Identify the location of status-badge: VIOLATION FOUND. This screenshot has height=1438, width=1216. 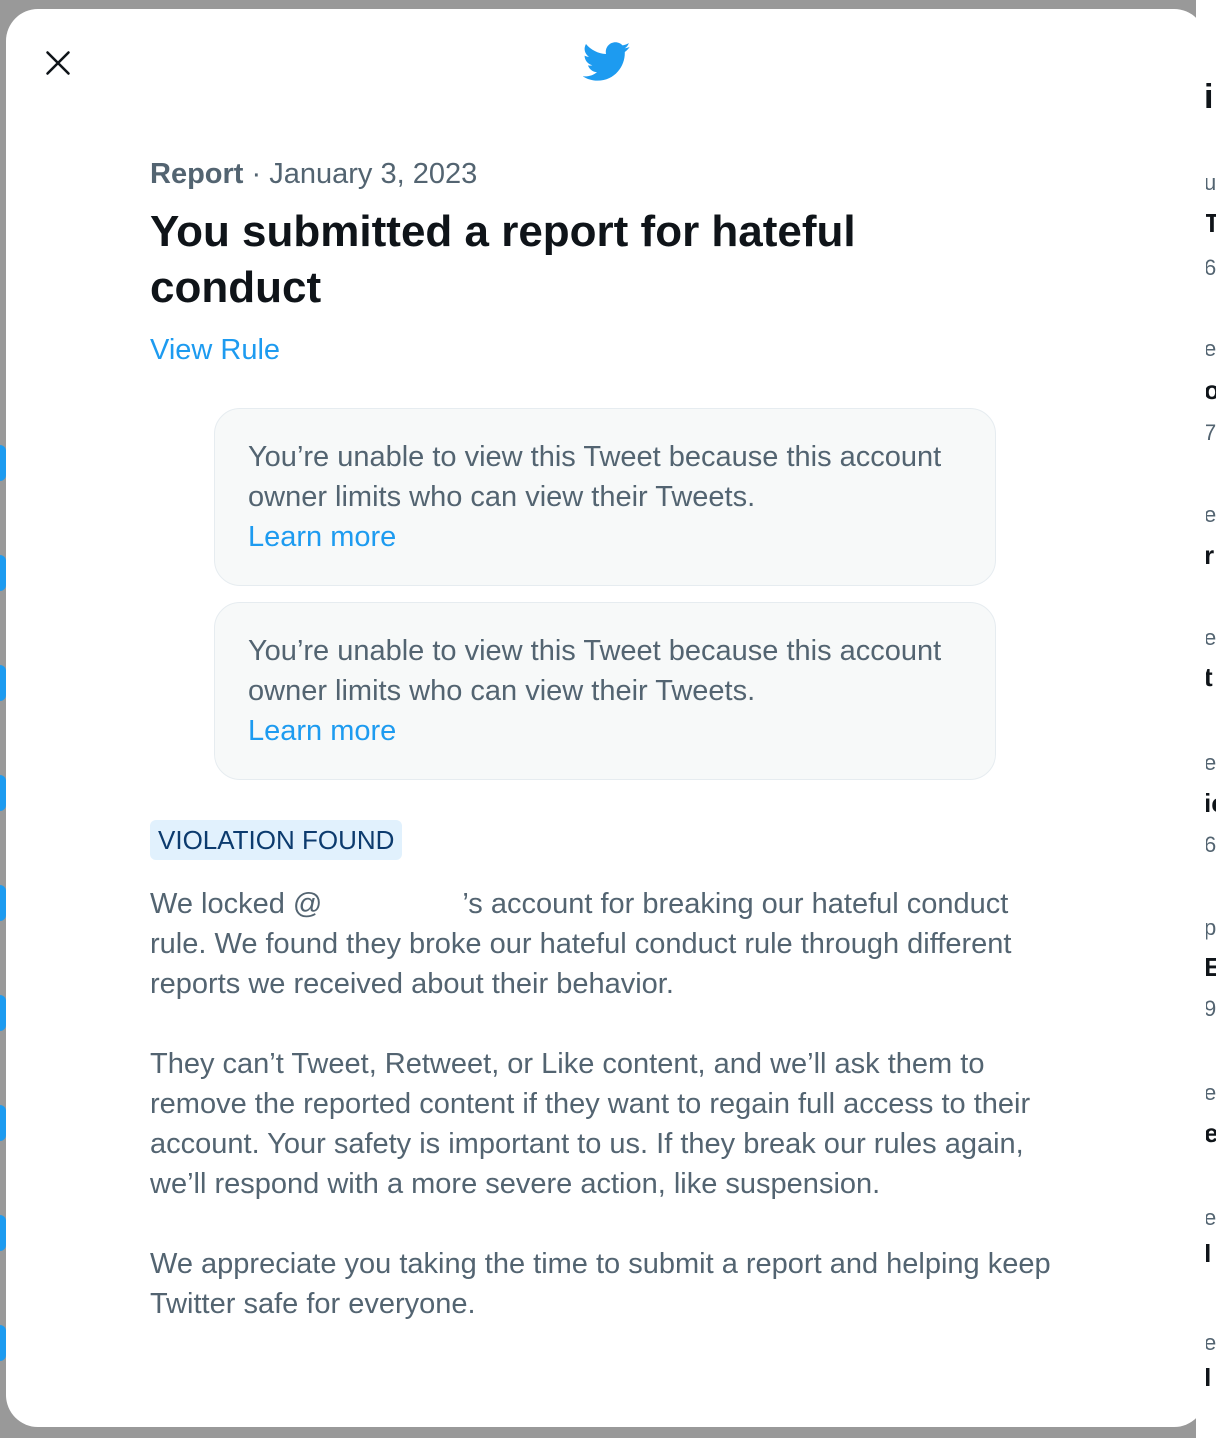
(276, 840).